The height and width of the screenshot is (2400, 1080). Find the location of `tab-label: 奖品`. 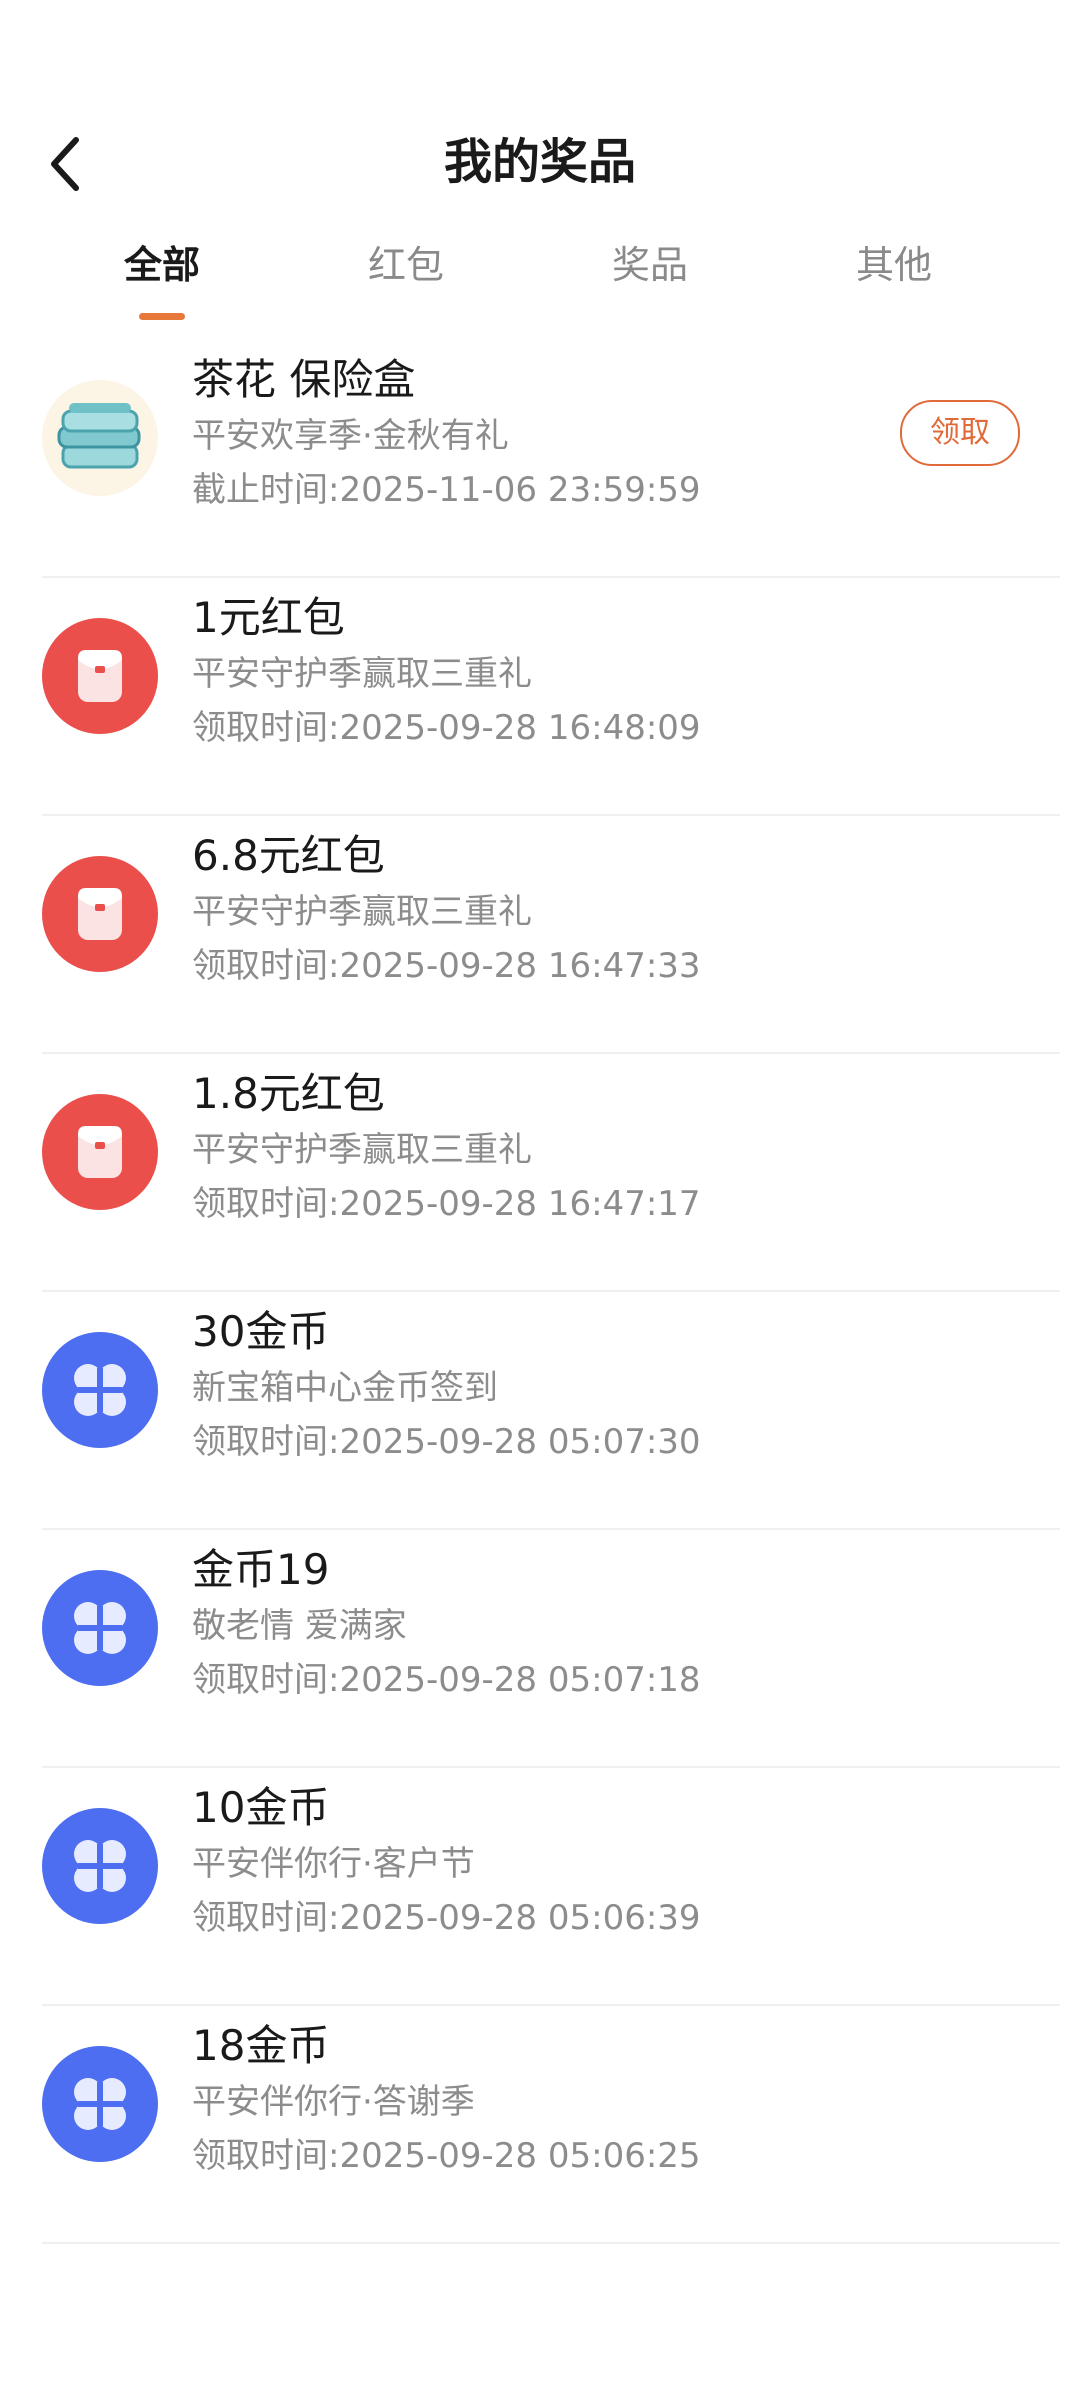

tab-label: 奖品 is located at coordinates (649, 265).